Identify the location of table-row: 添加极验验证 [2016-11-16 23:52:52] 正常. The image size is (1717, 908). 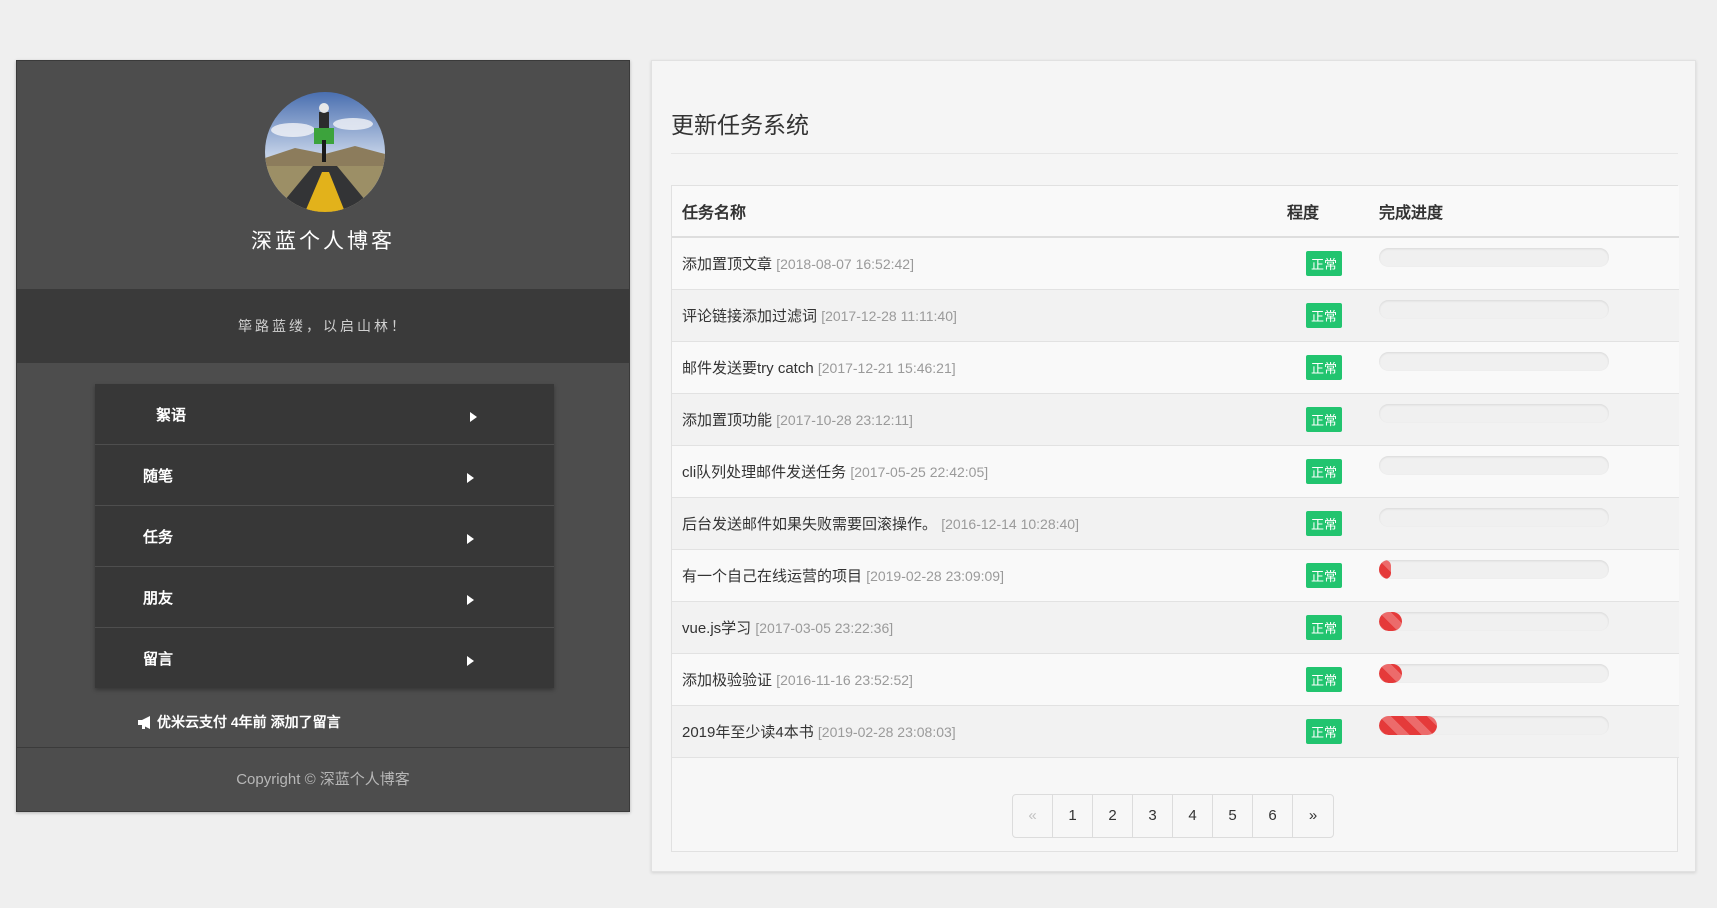
(1175, 679).